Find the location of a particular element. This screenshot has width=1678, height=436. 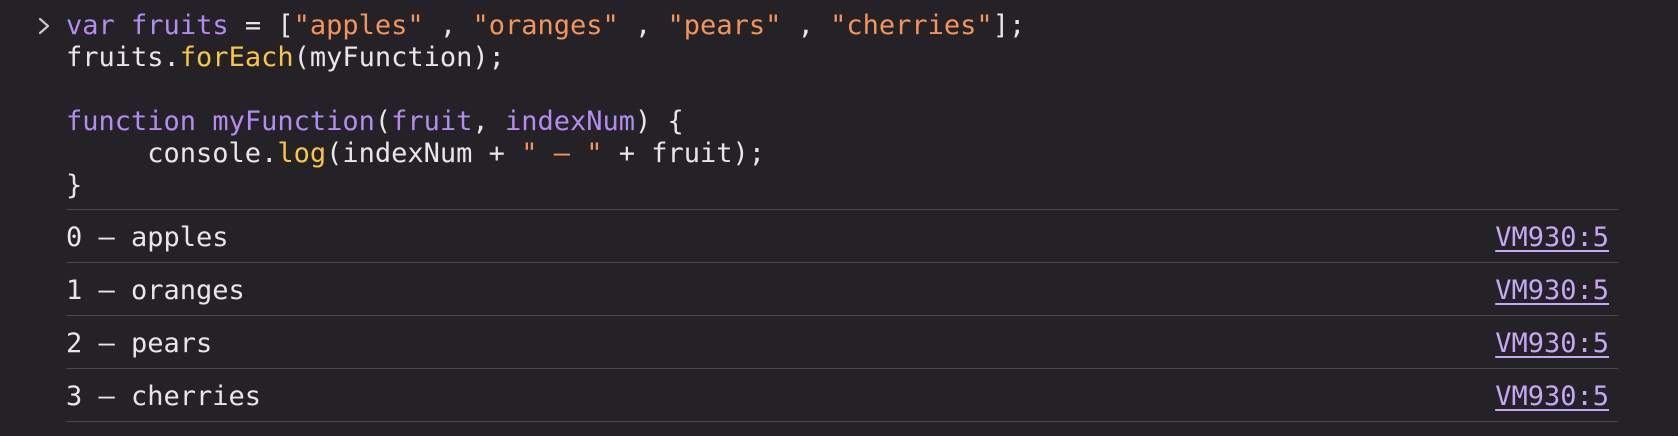

code-line: } is located at coordinates (545, 186).